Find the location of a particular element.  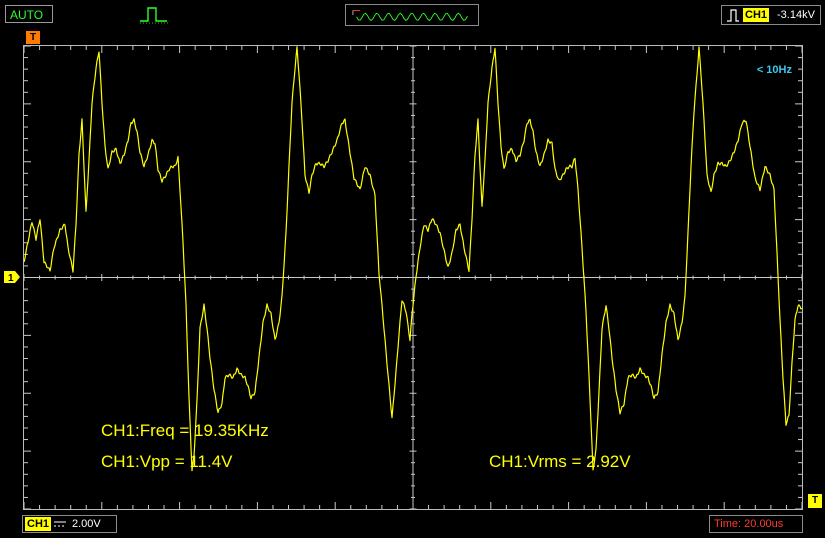

channel1-ground-label: 1 is located at coordinates (11, 278).